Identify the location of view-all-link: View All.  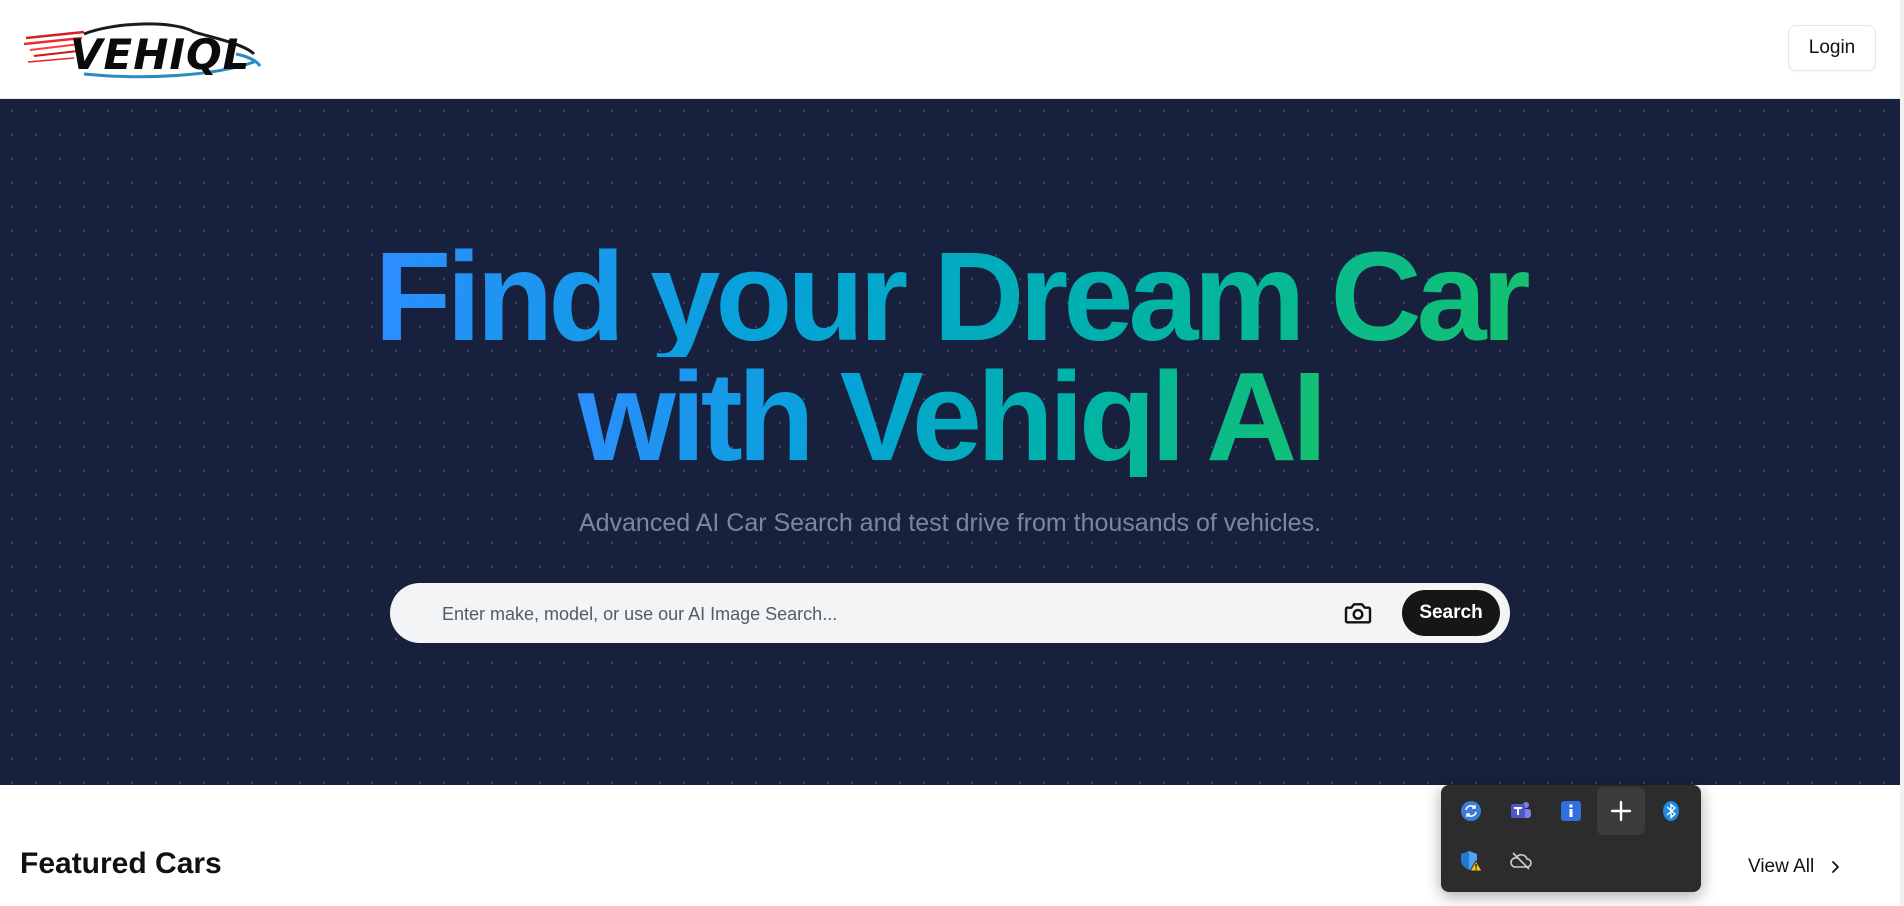
(1795, 867).